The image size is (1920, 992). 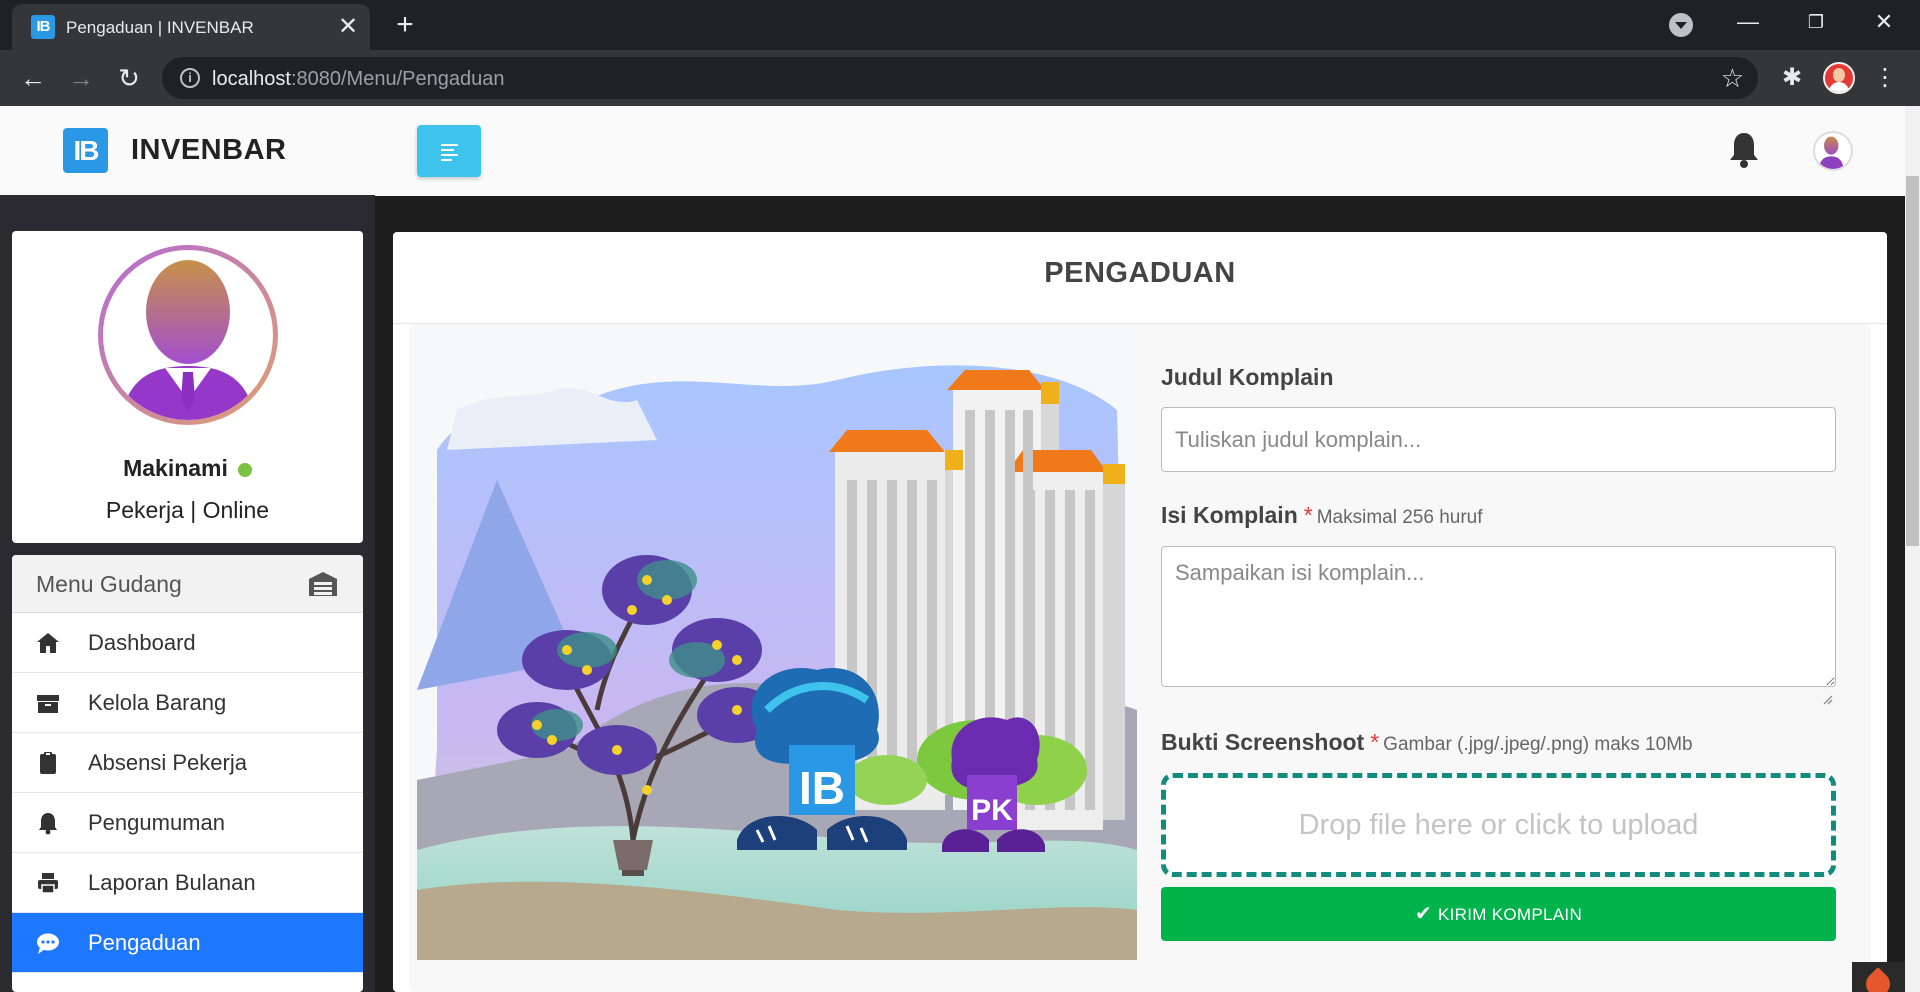 I want to click on online-status-dot, so click(x=244, y=469).